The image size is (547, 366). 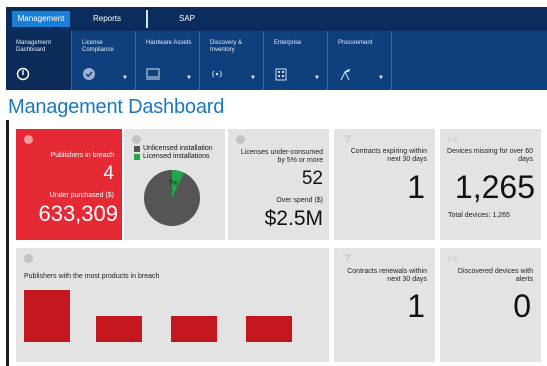 I want to click on nav-divider, so click(x=147, y=19).